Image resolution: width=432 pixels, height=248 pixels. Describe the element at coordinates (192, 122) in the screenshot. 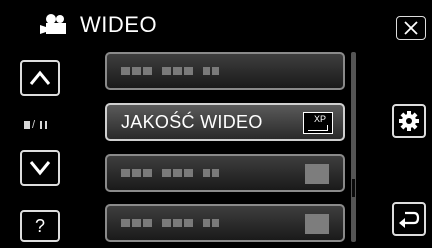

I see `menu-item-label: JAKOŚĆ WIDEO` at that location.